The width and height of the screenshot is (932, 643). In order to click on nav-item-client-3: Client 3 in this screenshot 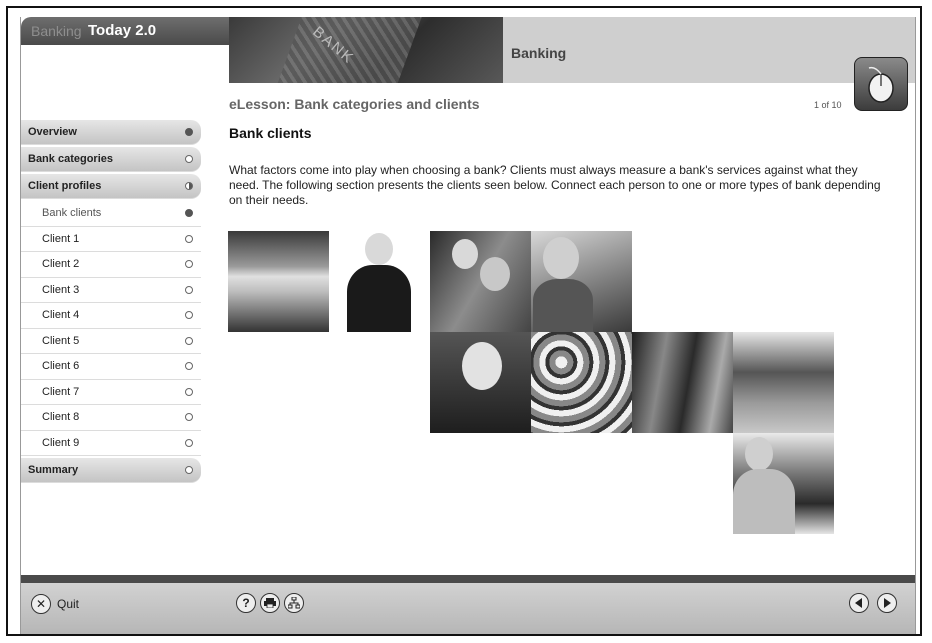, I will do `click(111, 290)`.